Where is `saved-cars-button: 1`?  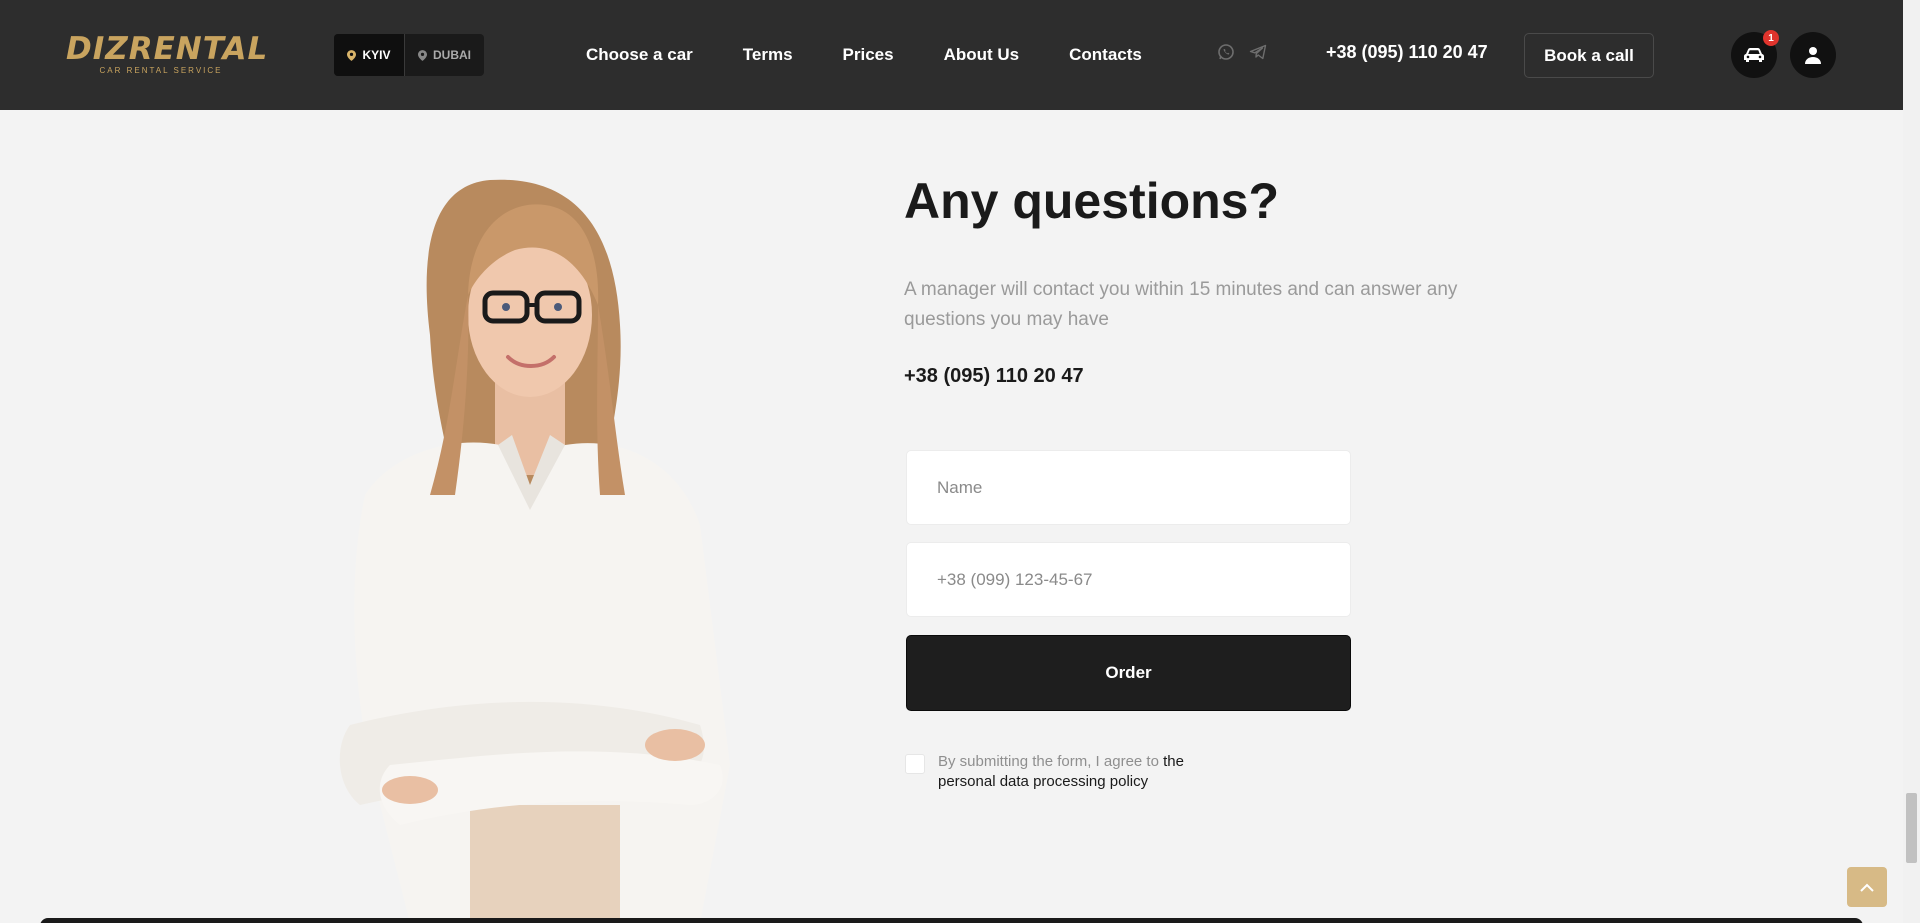 saved-cars-button: 1 is located at coordinates (1755, 54).